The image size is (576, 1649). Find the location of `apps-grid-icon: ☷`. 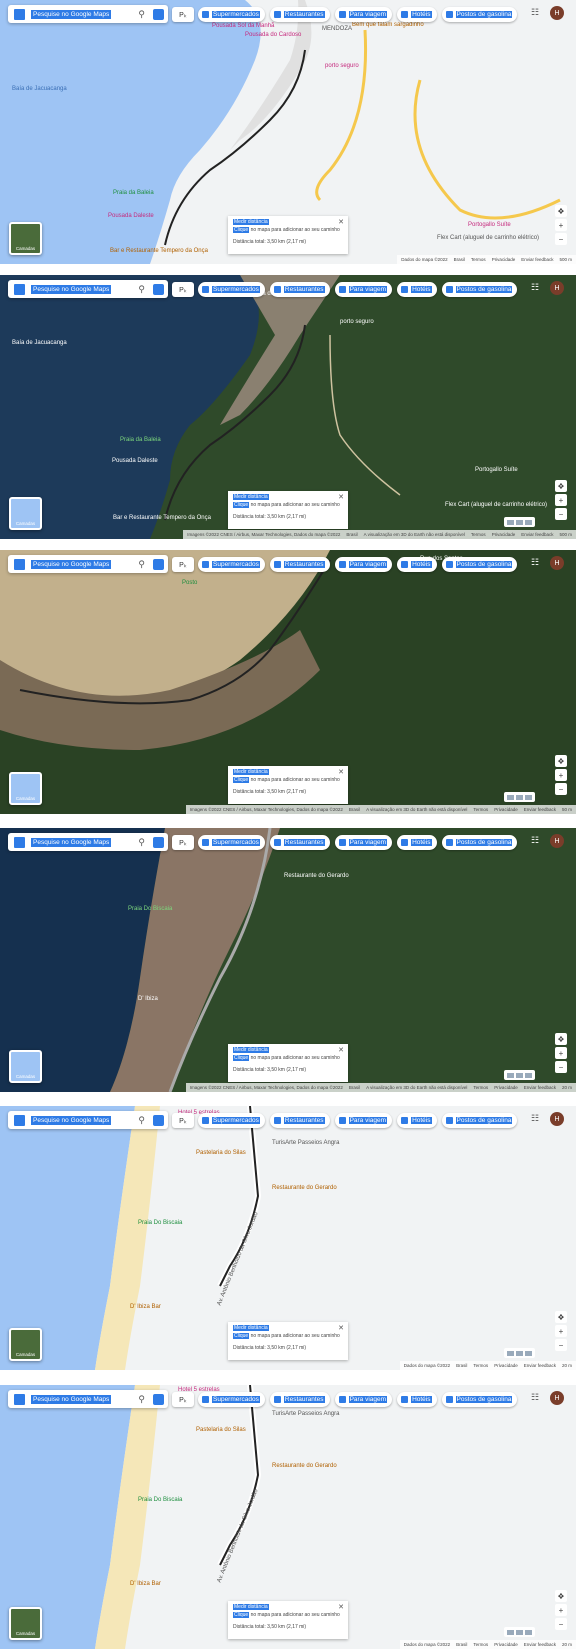

apps-grid-icon: ☷ is located at coordinates (535, 1397).